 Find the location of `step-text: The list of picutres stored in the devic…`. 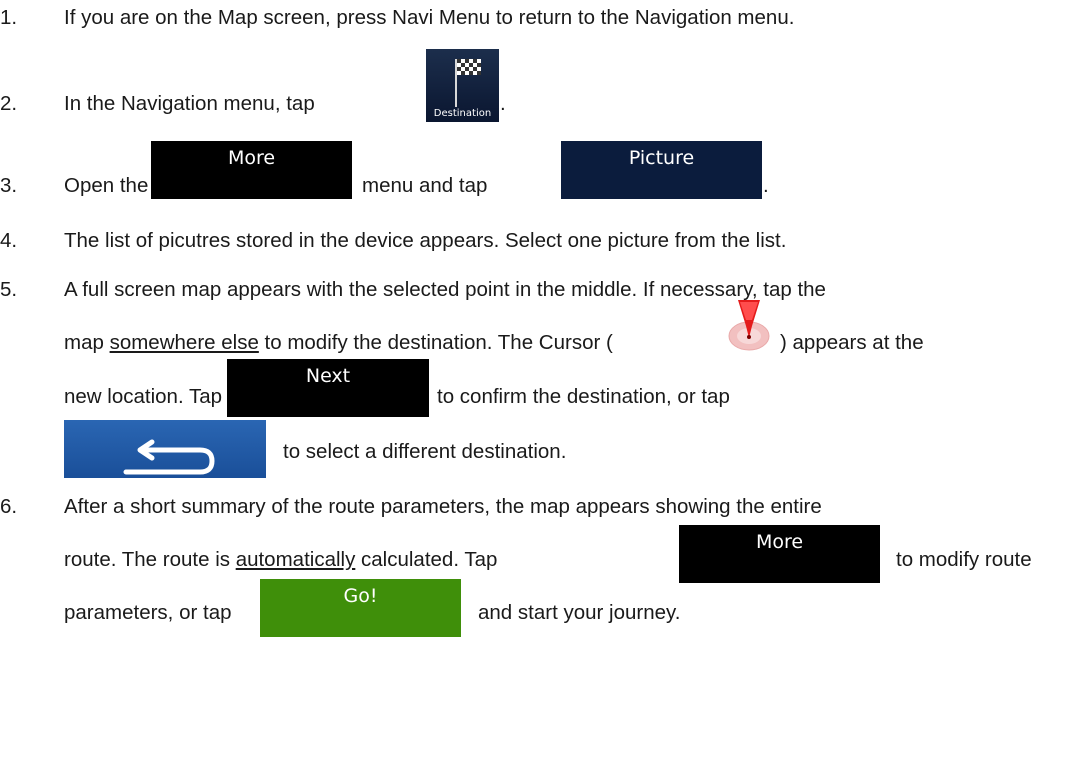

step-text: The list of picutres stored in the devic… is located at coordinates (425, 240).